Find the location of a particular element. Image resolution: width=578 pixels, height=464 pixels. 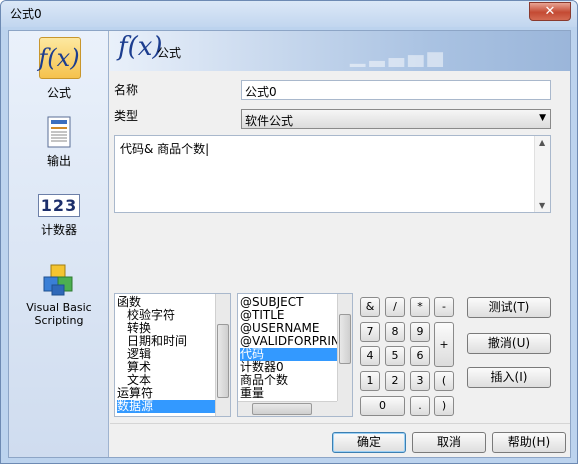

key-4: 4 is located at coordinates (370, 356).